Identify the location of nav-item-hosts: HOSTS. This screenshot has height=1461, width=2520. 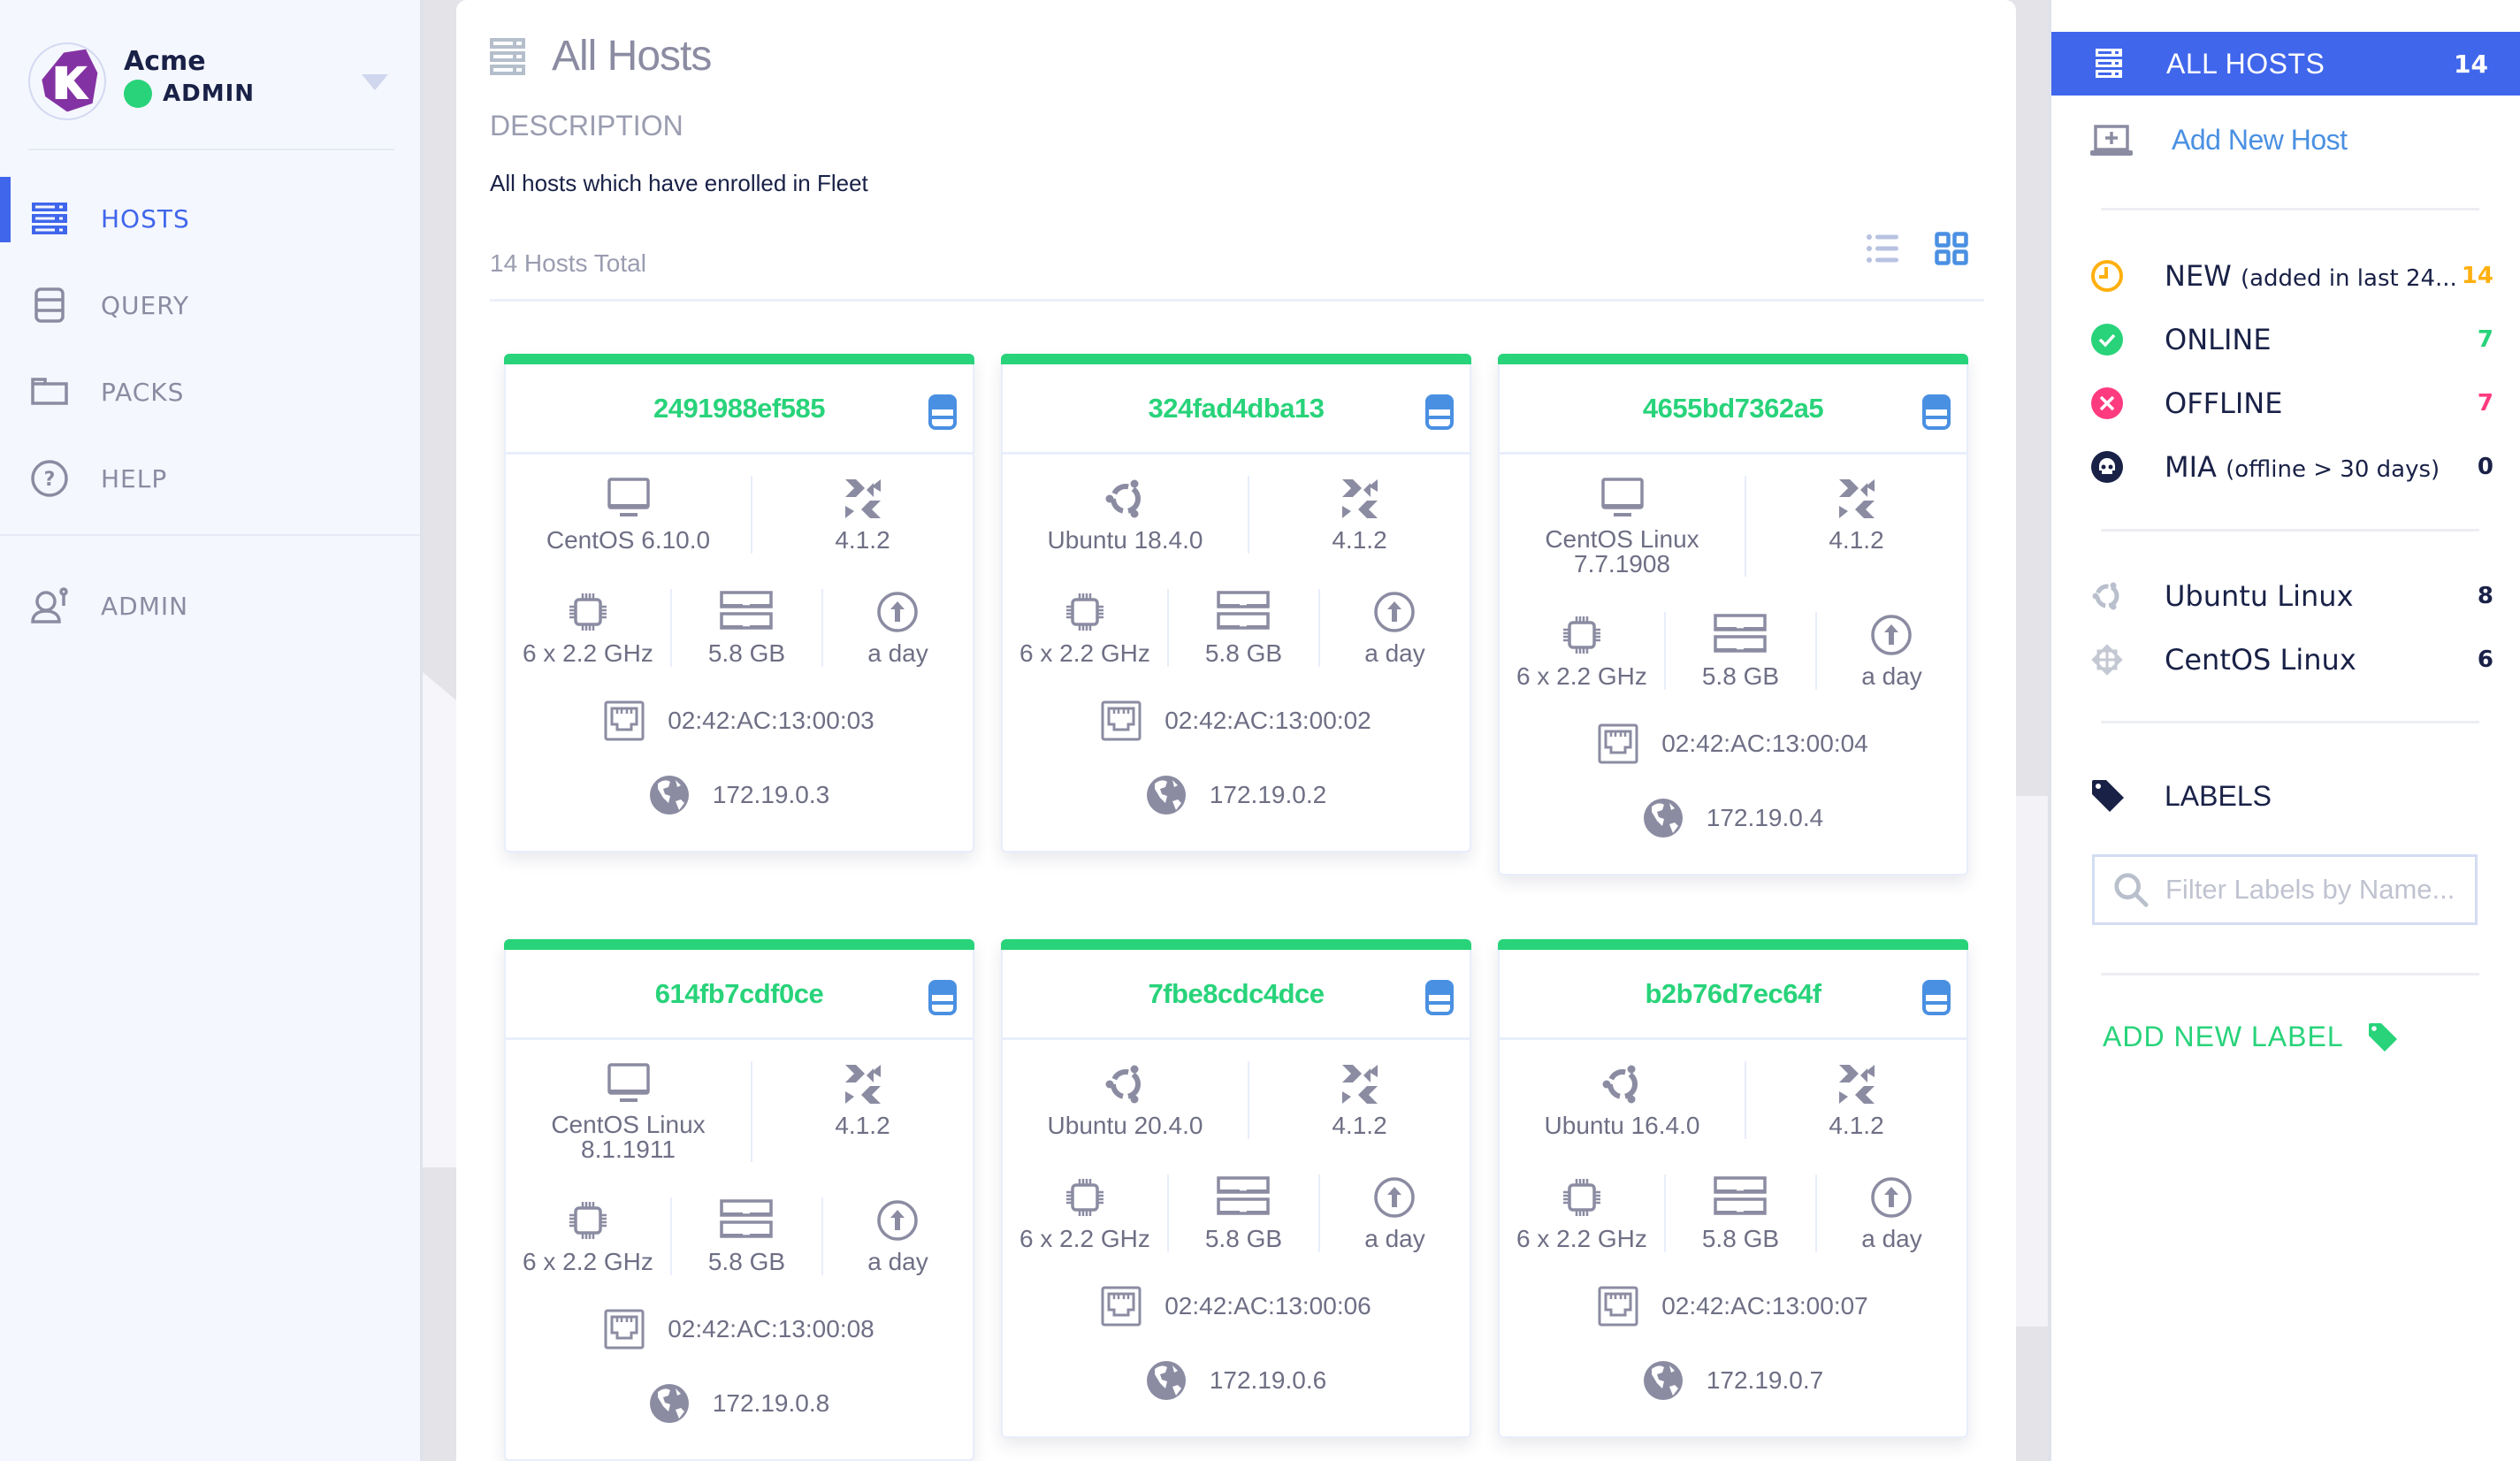
(210, 218).